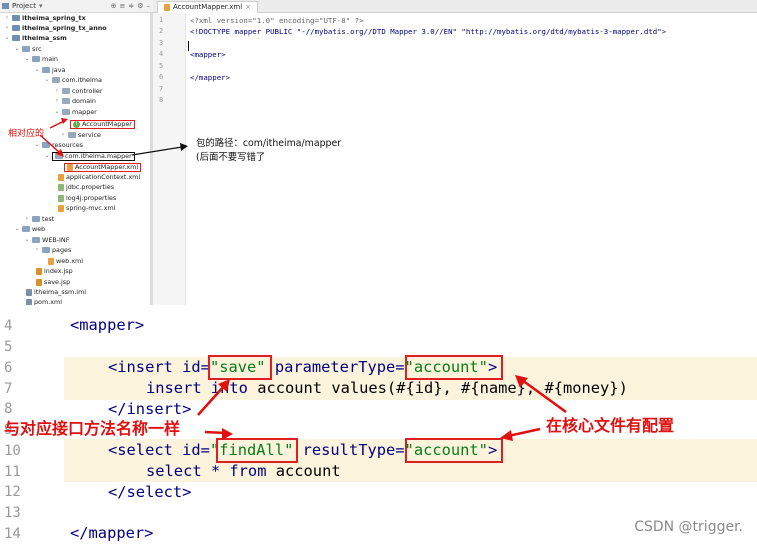 This screenshot has width=757, height=548. What do you see at coordinates (54, 271) in the screenshot?
I see `tree-item: index.jsp` at bounding box center [54, 271].